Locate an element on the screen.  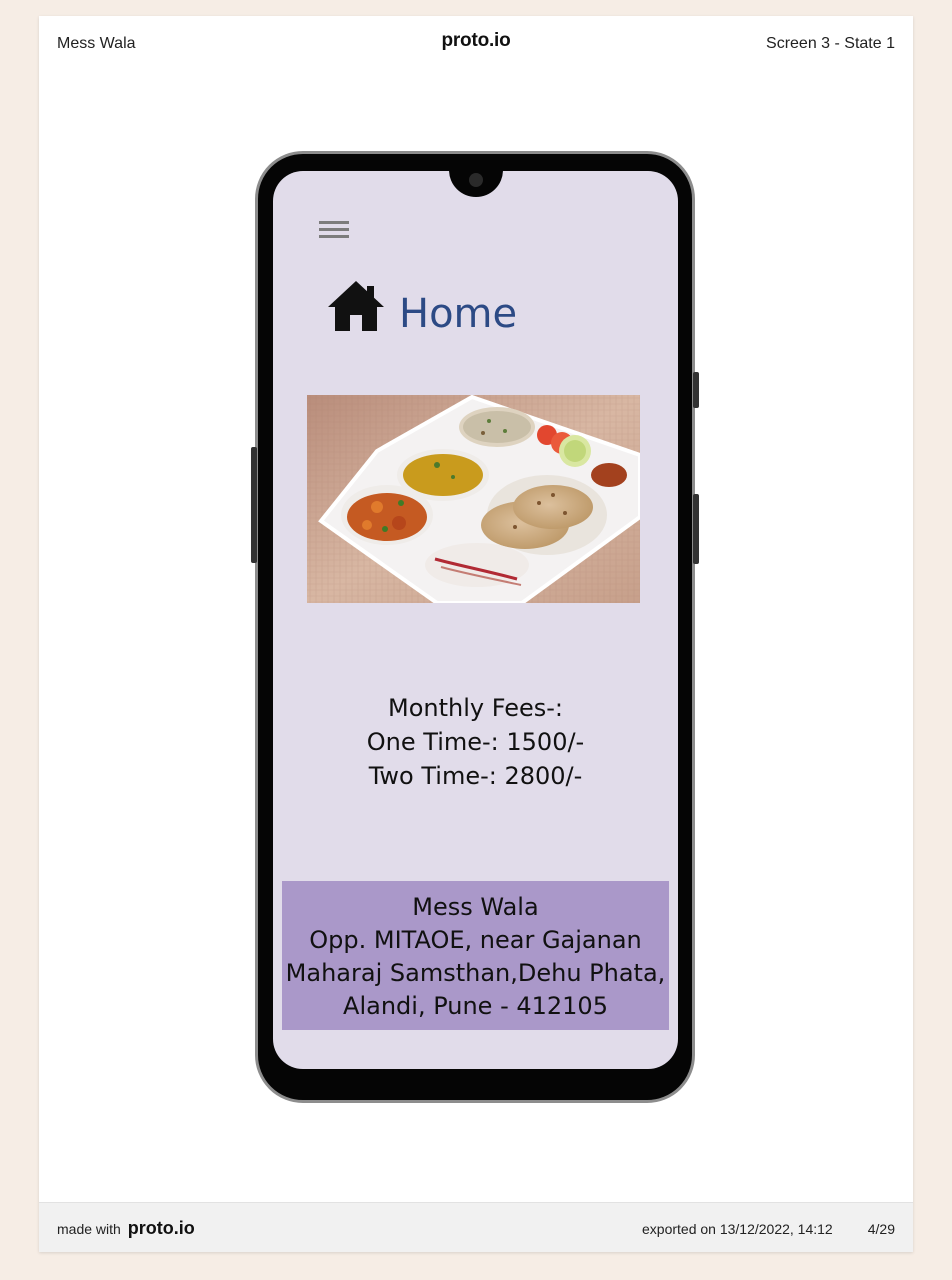
made-with-label: made with proto.io is located at coordinates (126, 1228).